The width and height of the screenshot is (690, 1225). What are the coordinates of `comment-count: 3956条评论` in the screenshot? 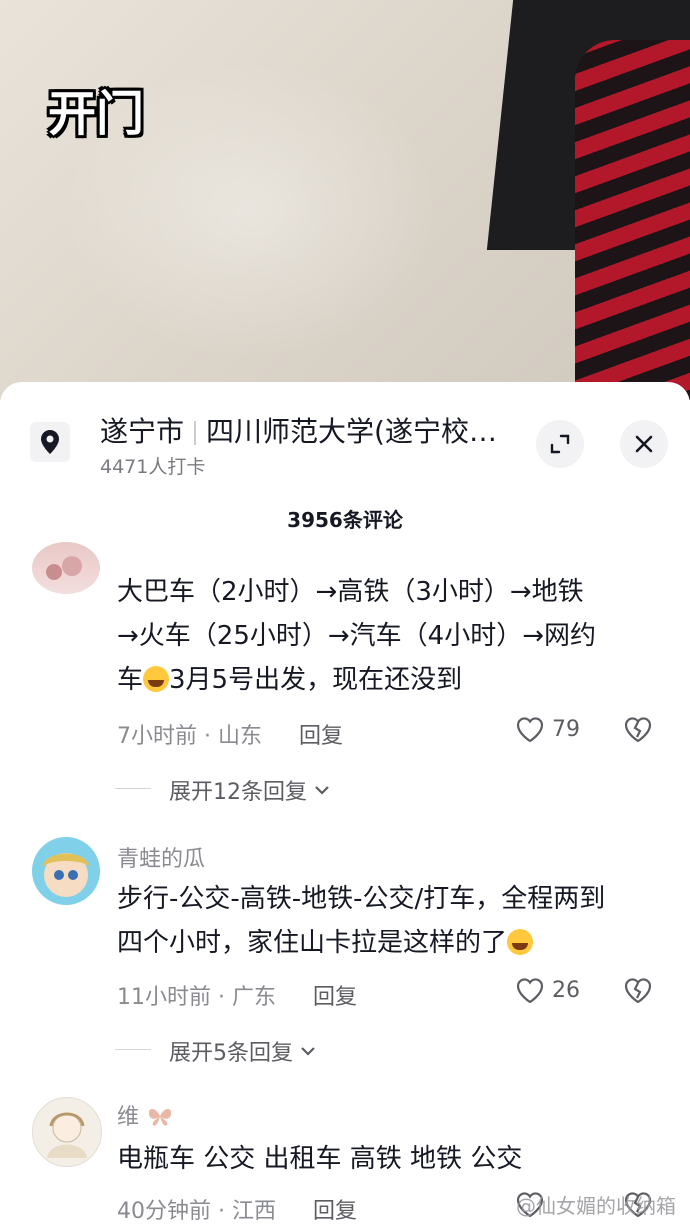 It's located at (345, 520).